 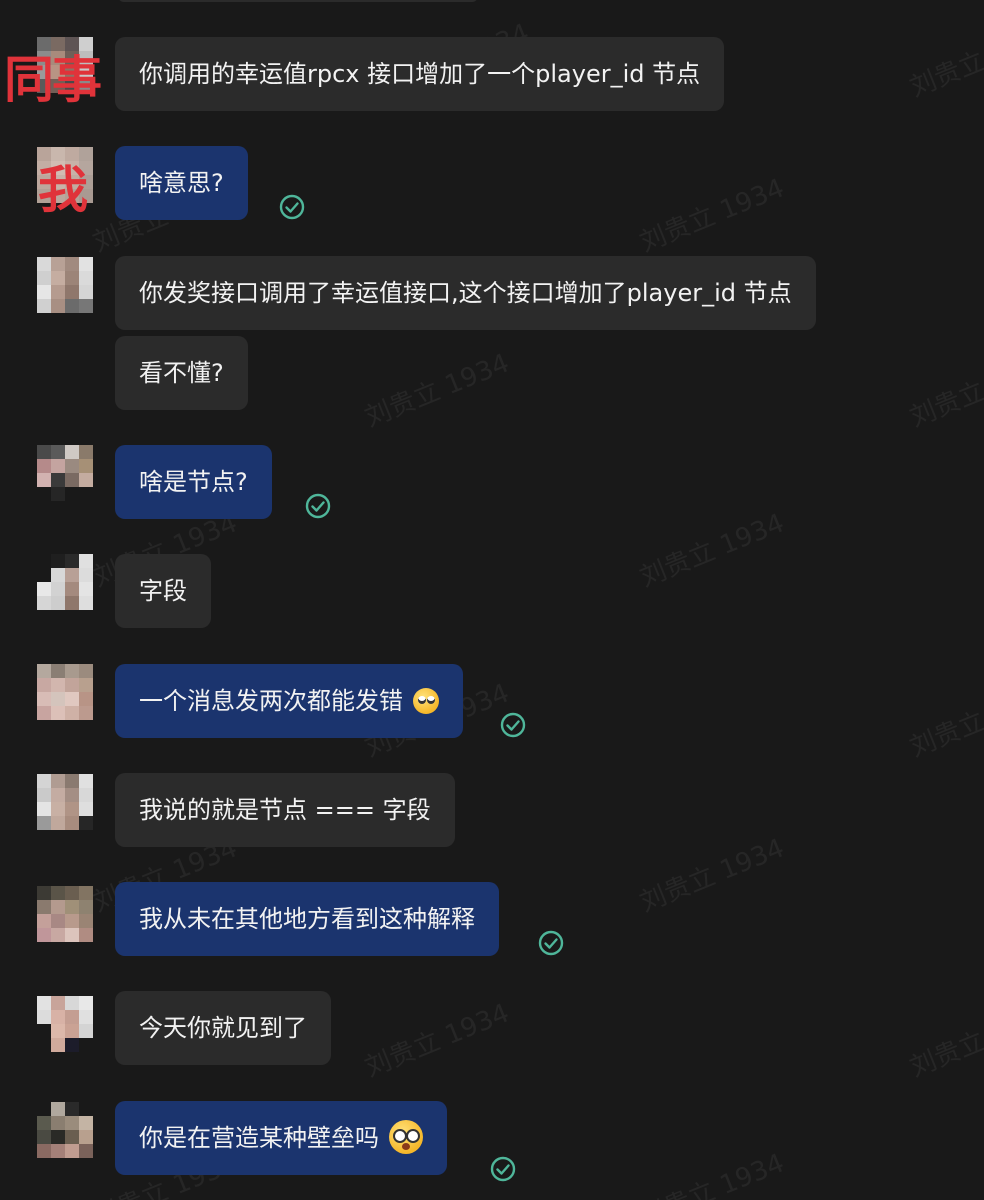 What do you see at coordinates (181, 373) in the screenshot?
I see `message-bubble: 看不懂?` at bounding box center [181, 373].